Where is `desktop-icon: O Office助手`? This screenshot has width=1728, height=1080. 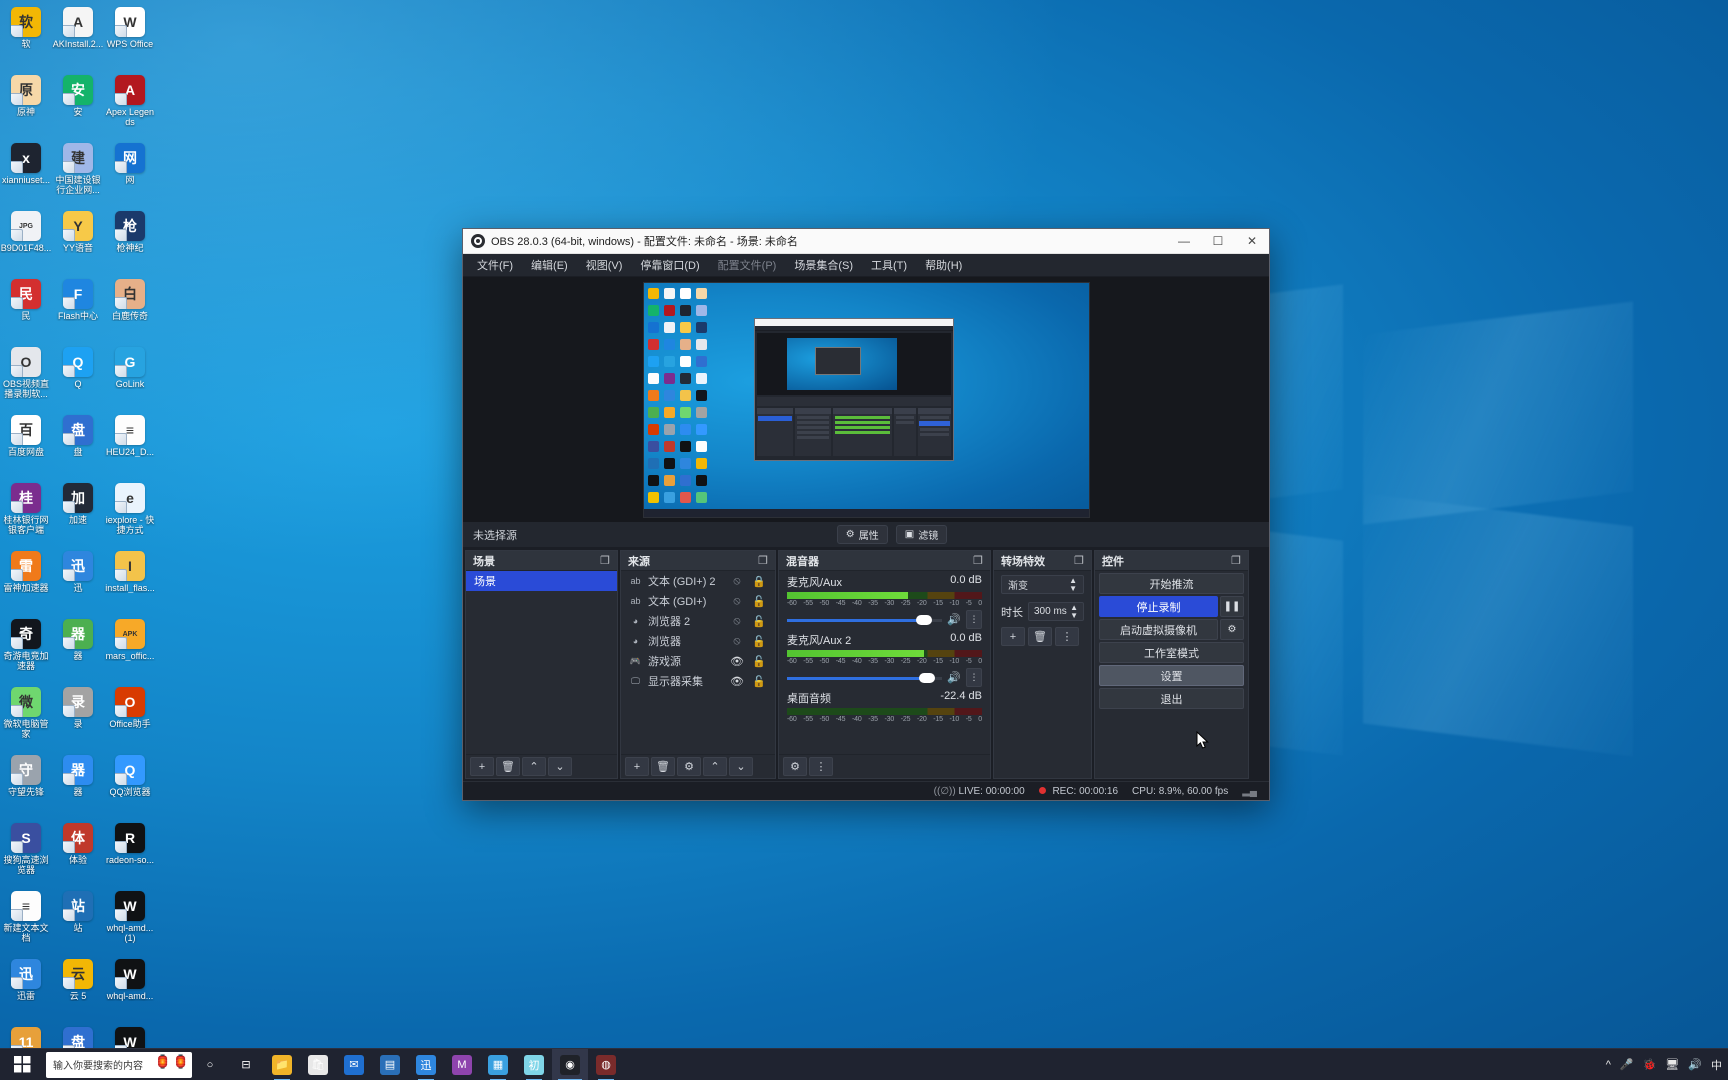 desktop-icon: O Office助手 is located at coordinates (130, 718).